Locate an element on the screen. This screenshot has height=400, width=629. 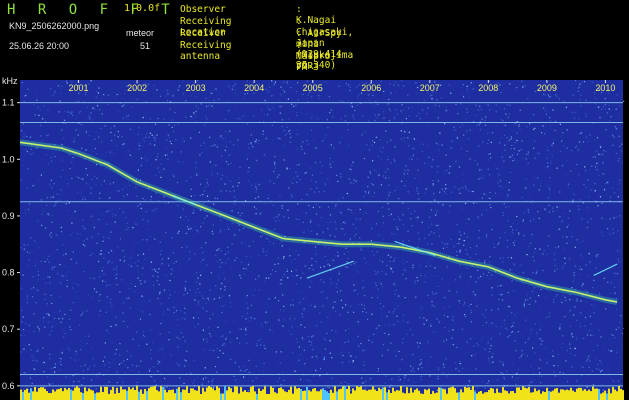
x-tick-label: 2008 is located at coordinates (488, 88).